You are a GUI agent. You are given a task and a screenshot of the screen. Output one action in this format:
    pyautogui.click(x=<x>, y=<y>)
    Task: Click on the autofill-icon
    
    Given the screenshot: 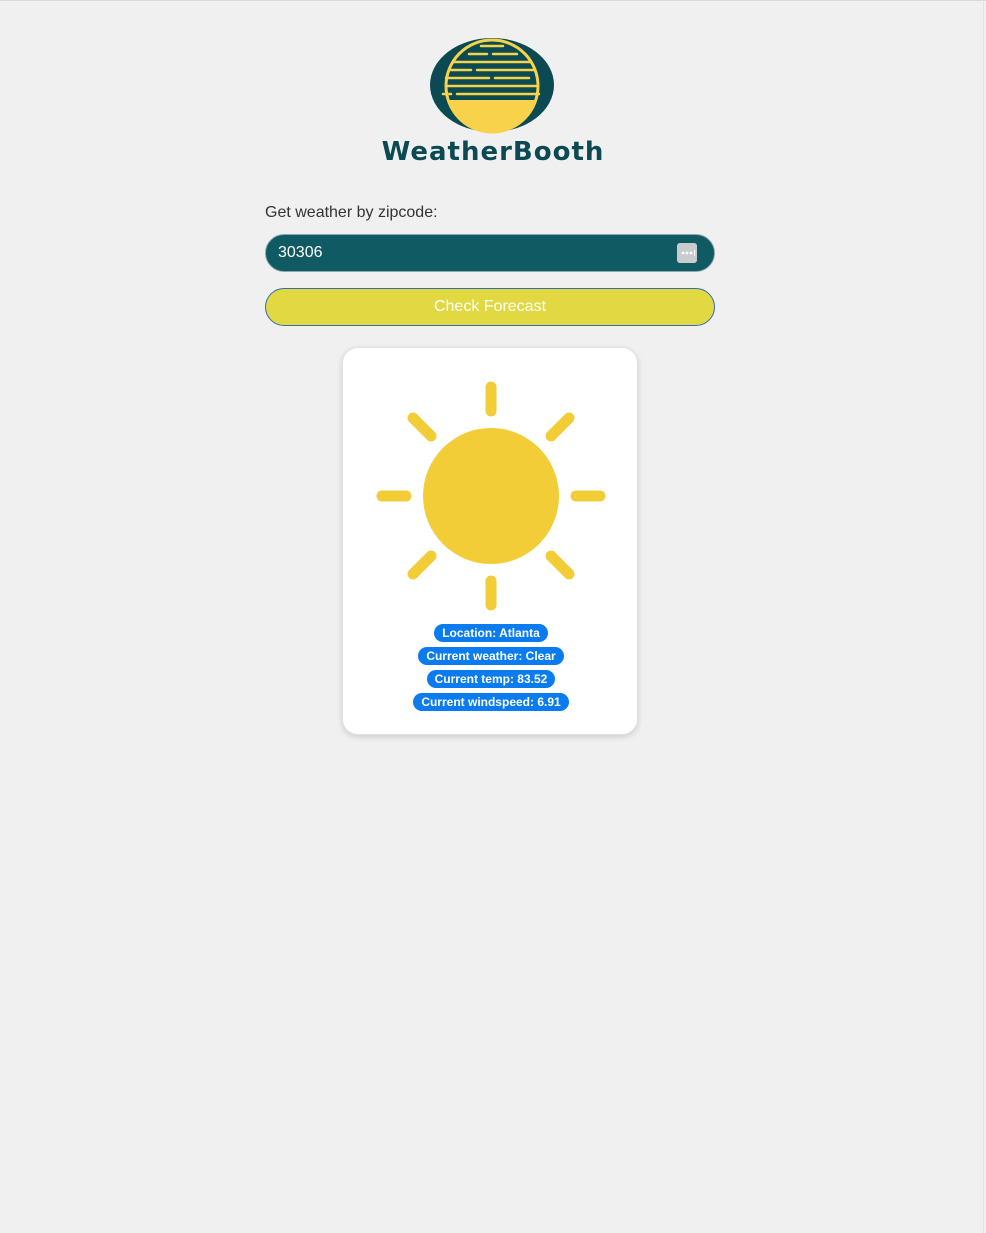 What is the action you would take?
    pyautogui.click(x=687, y=253)
    